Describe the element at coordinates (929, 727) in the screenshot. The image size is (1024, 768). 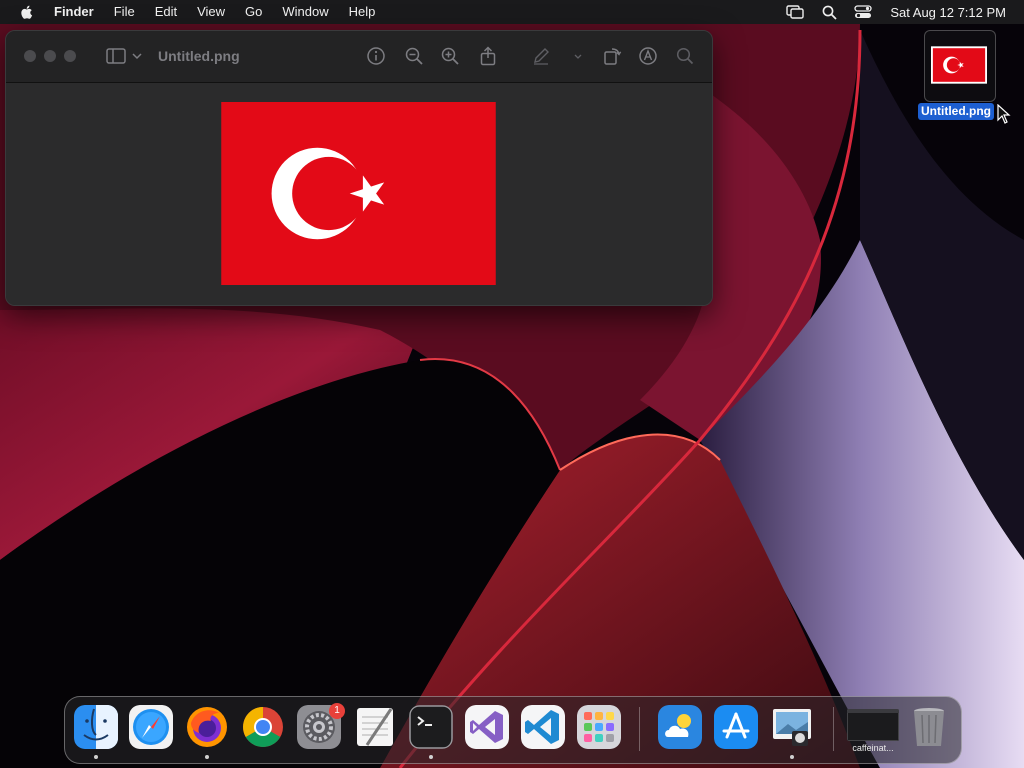
I see `trash-icon` at that location.